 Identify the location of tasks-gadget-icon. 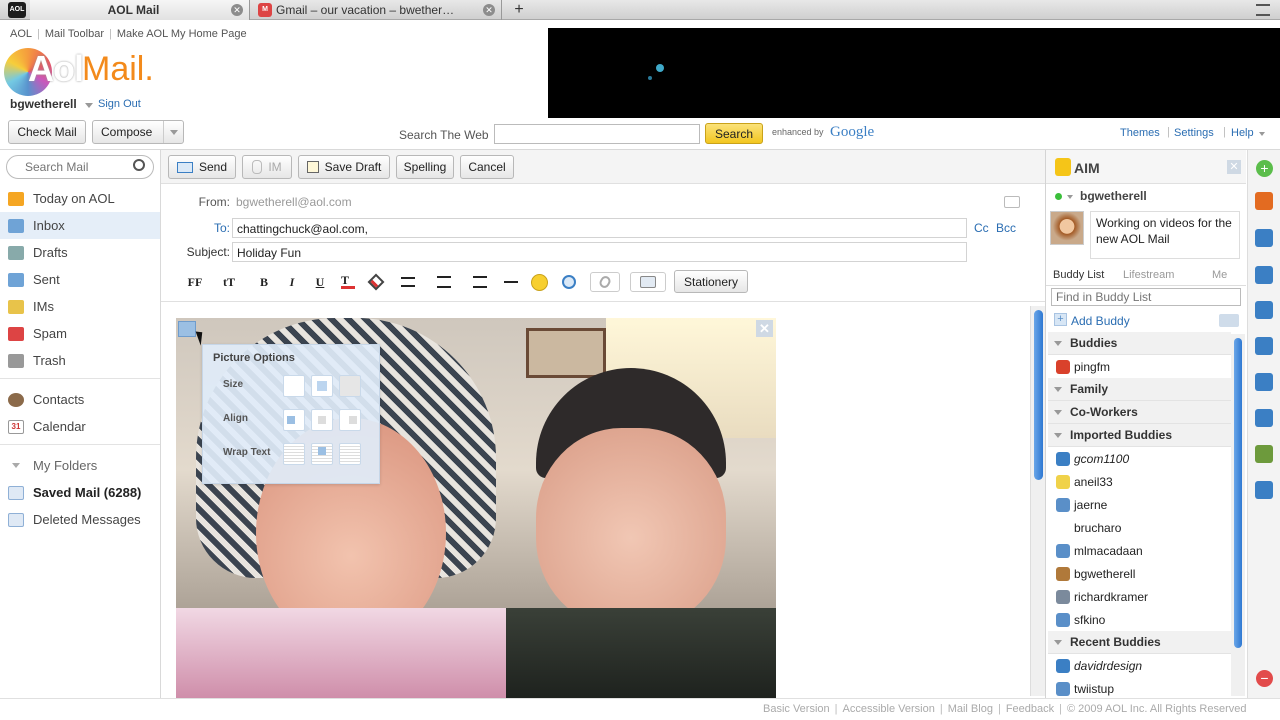
(1264, 310).